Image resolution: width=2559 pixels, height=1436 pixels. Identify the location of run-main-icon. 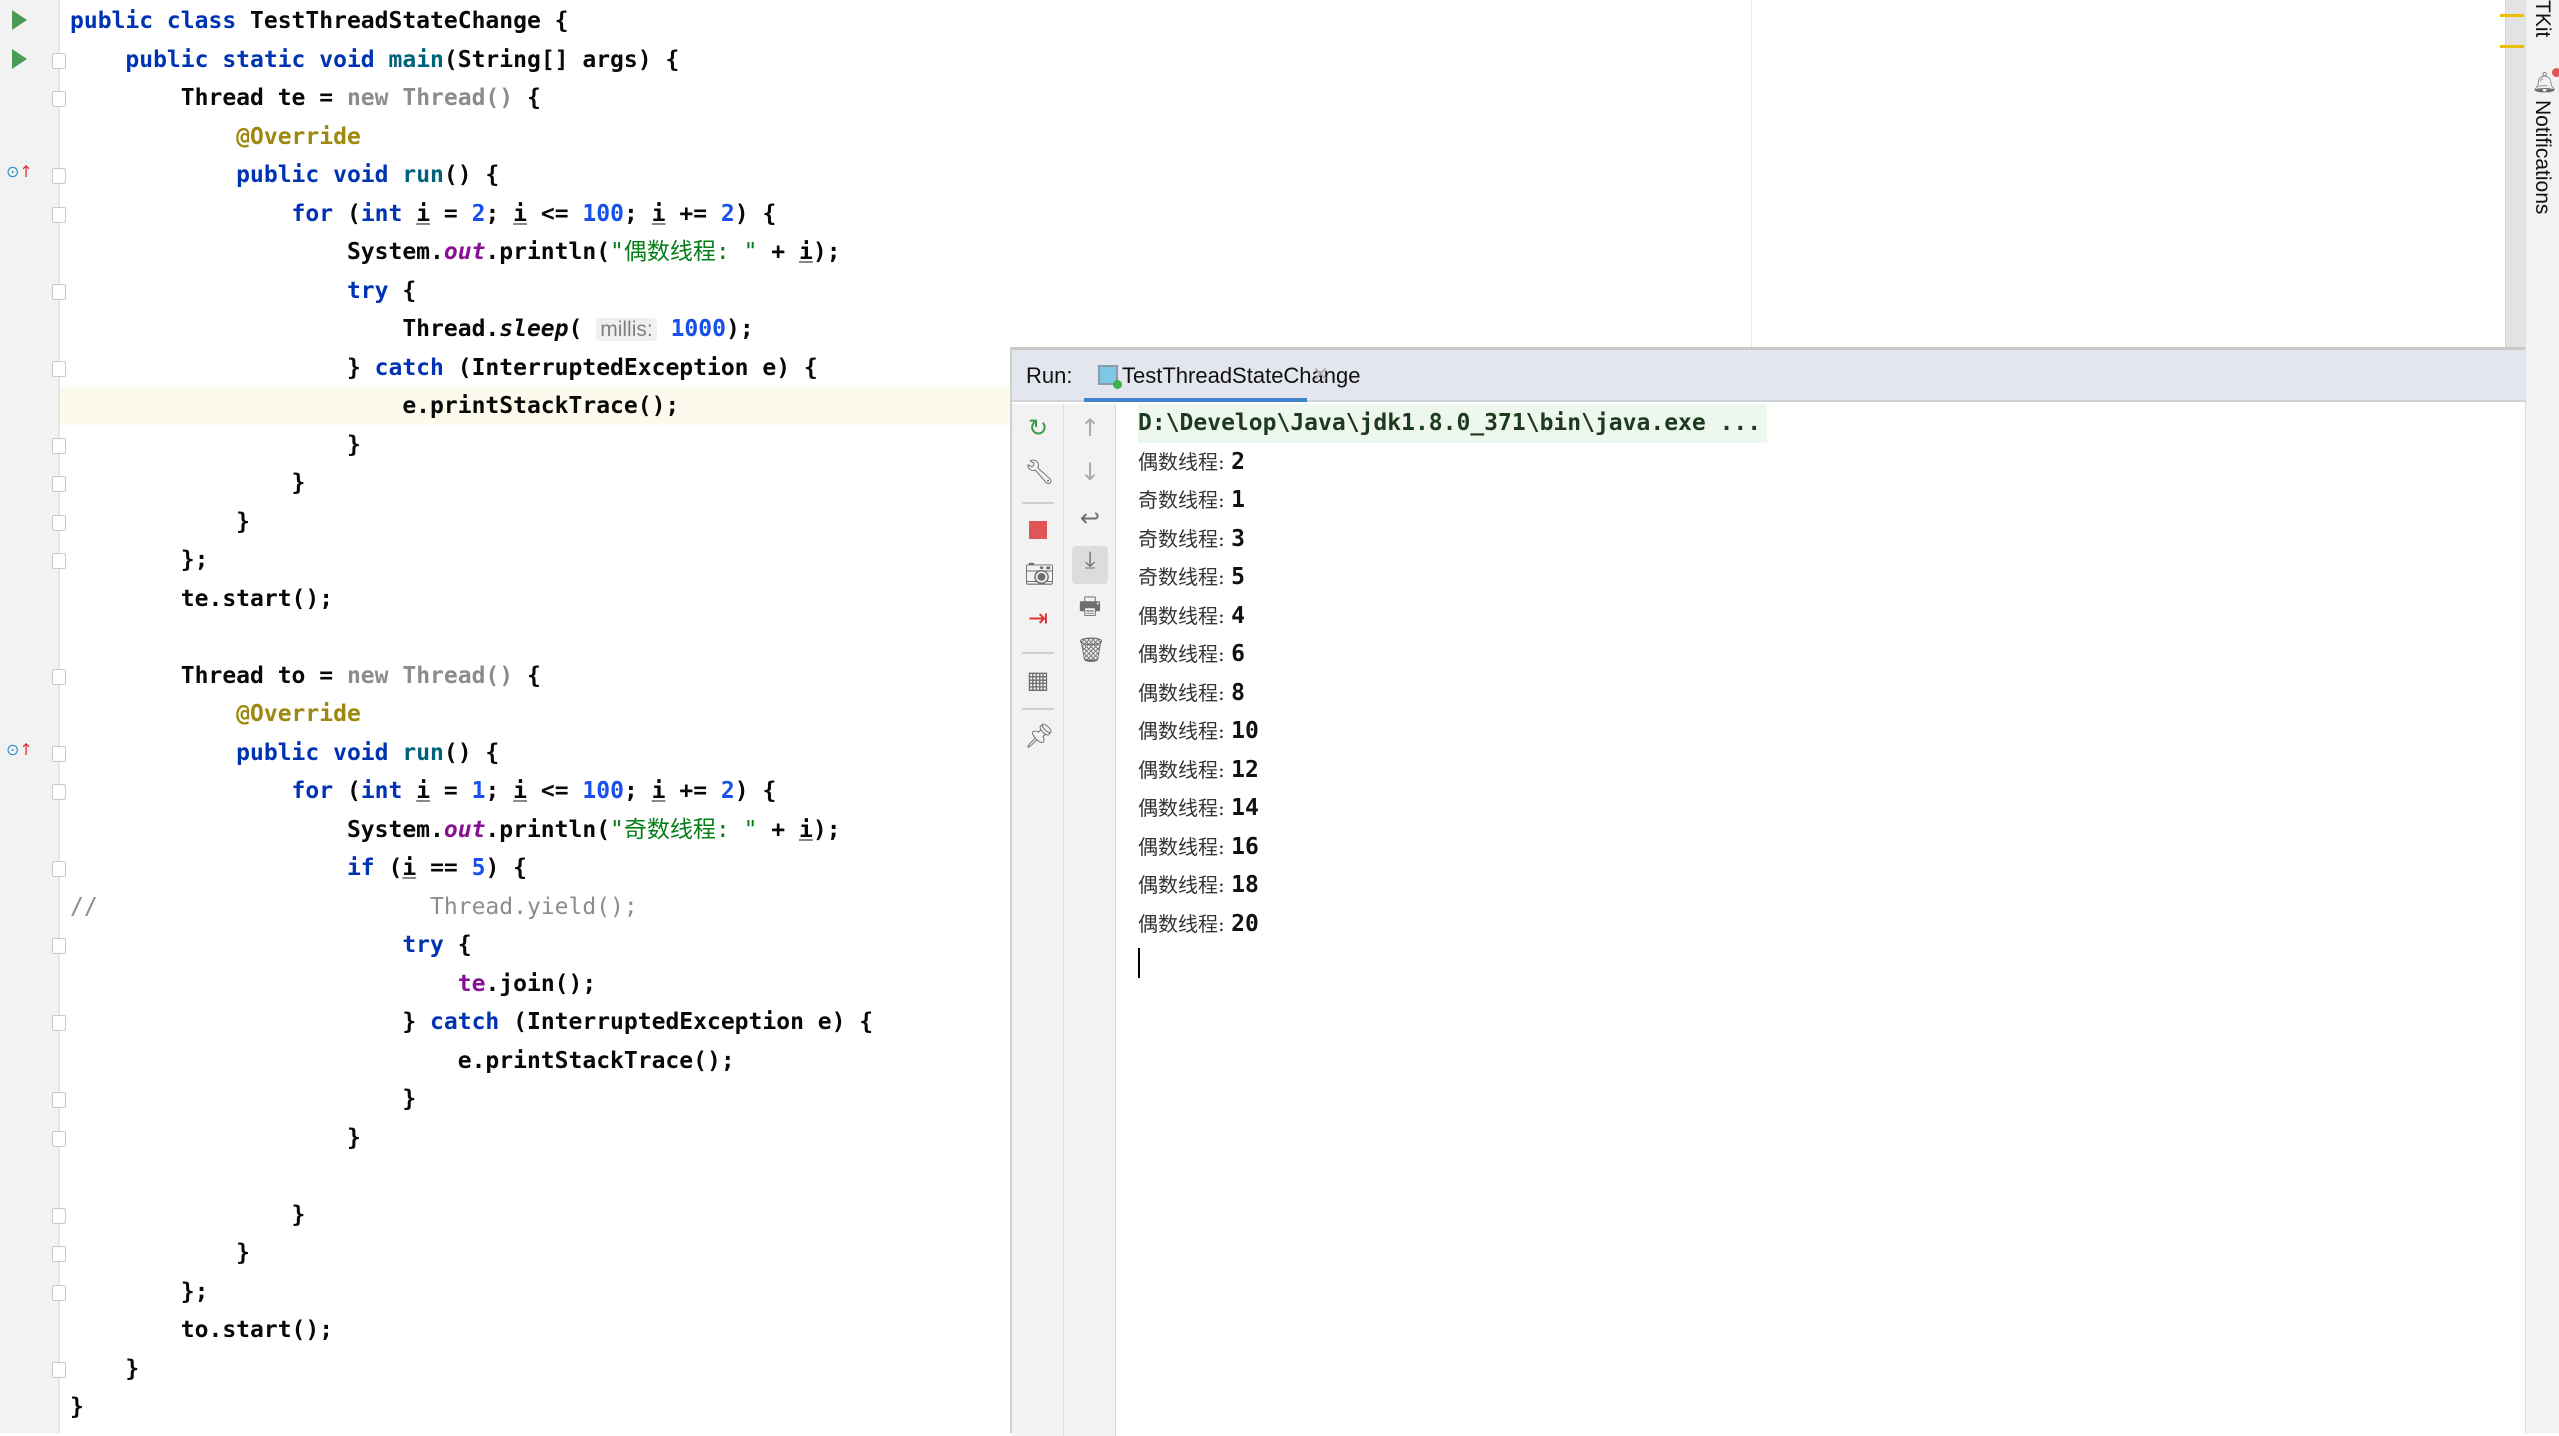
(19, 59).